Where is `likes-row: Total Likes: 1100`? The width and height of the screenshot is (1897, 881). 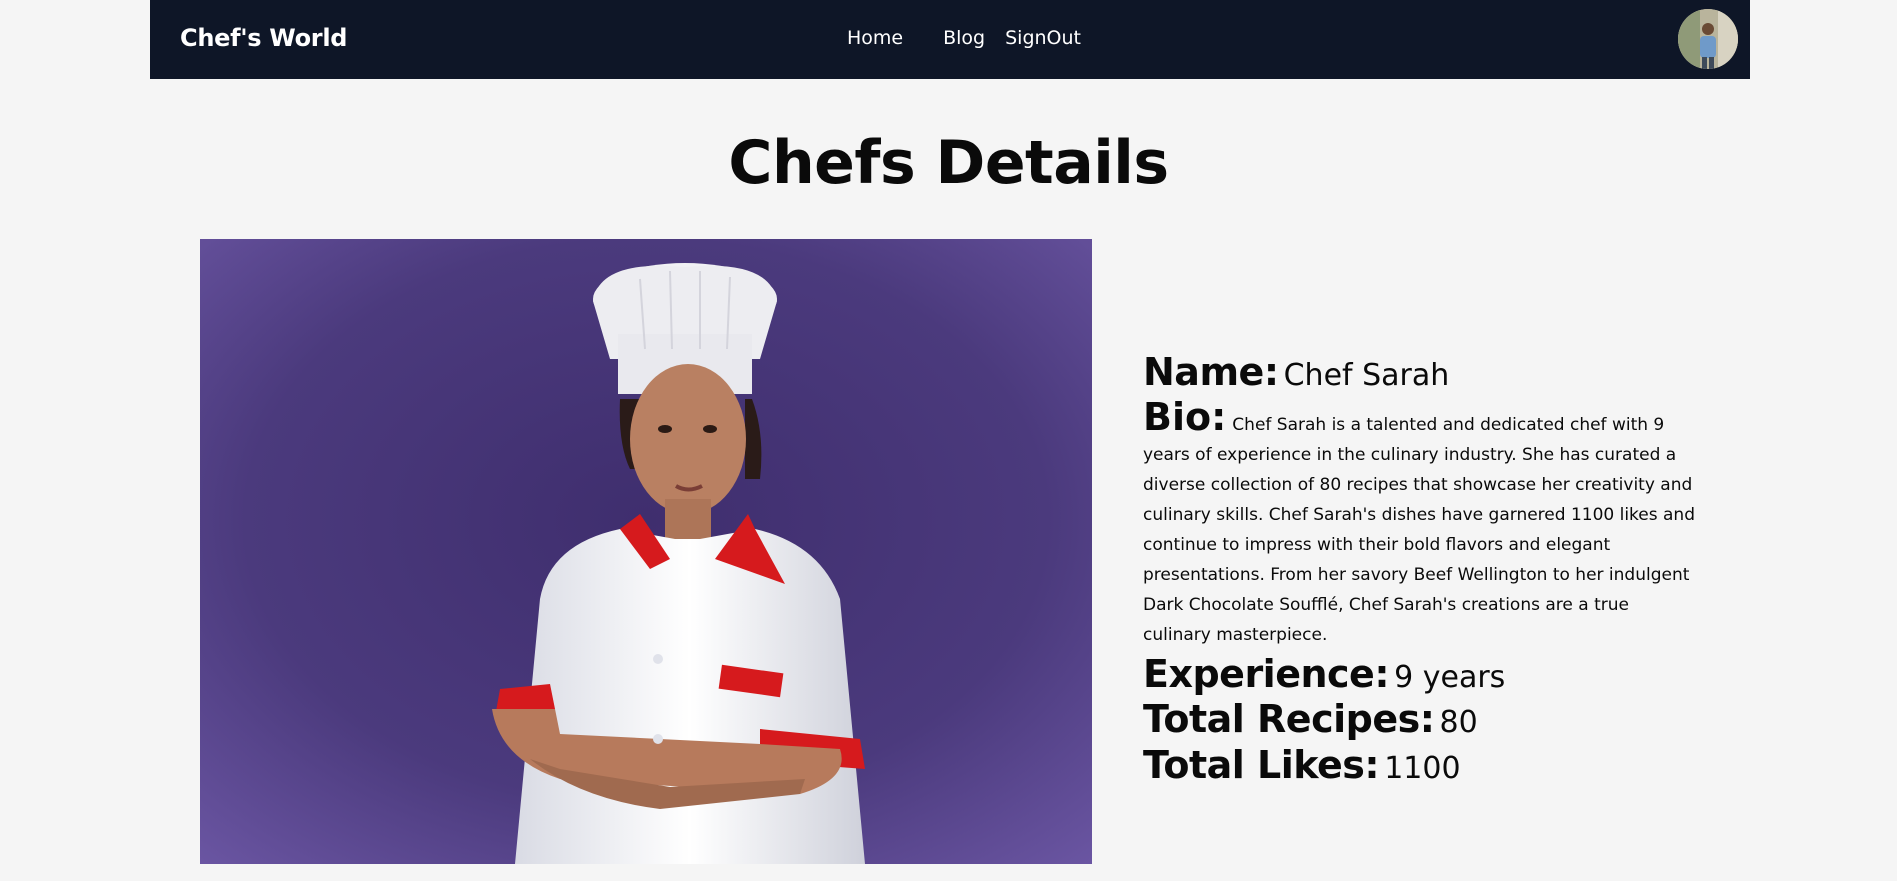
likes-row: Total Likes: 1100 is located at coordinates (1422, 766).